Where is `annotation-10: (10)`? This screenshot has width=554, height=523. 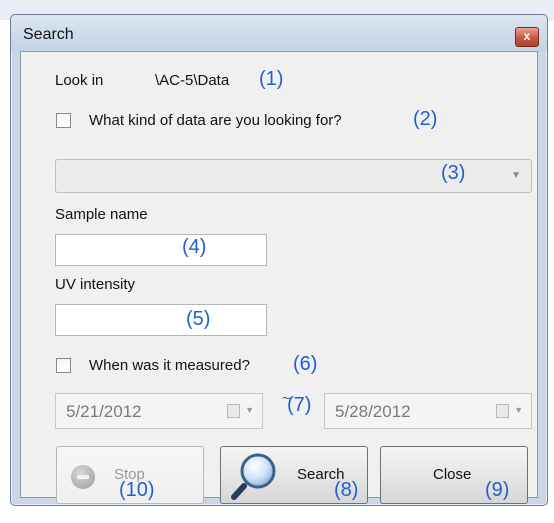
annotation-10: (10) is located at coordinates (137, 490).